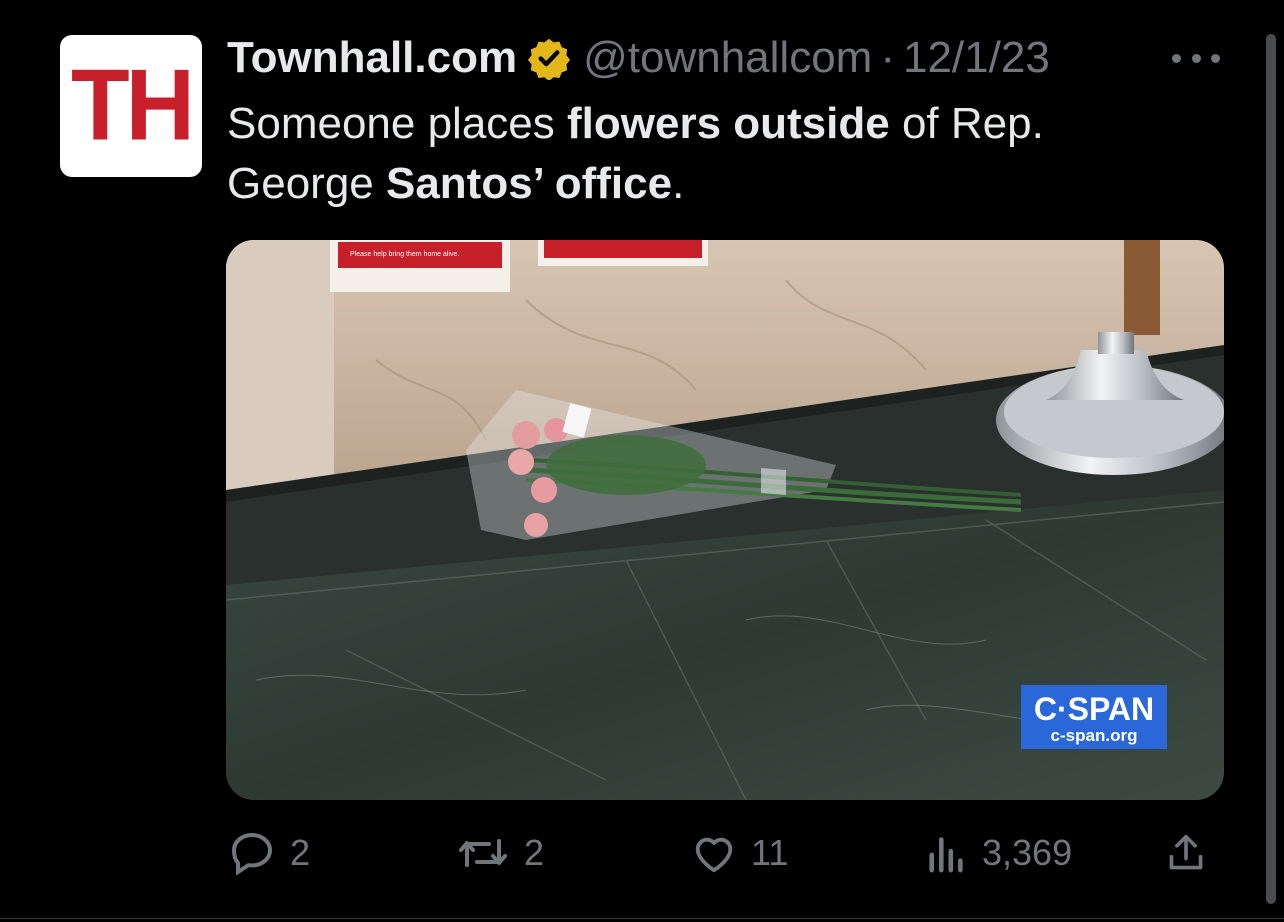 The width and height of the screenshot is (1284, 922). What do you see at coordinates (1094, 709) in the screenshot?
I see `cspan-logo-text: C·SPAN` at bounding box center [1094, 709].